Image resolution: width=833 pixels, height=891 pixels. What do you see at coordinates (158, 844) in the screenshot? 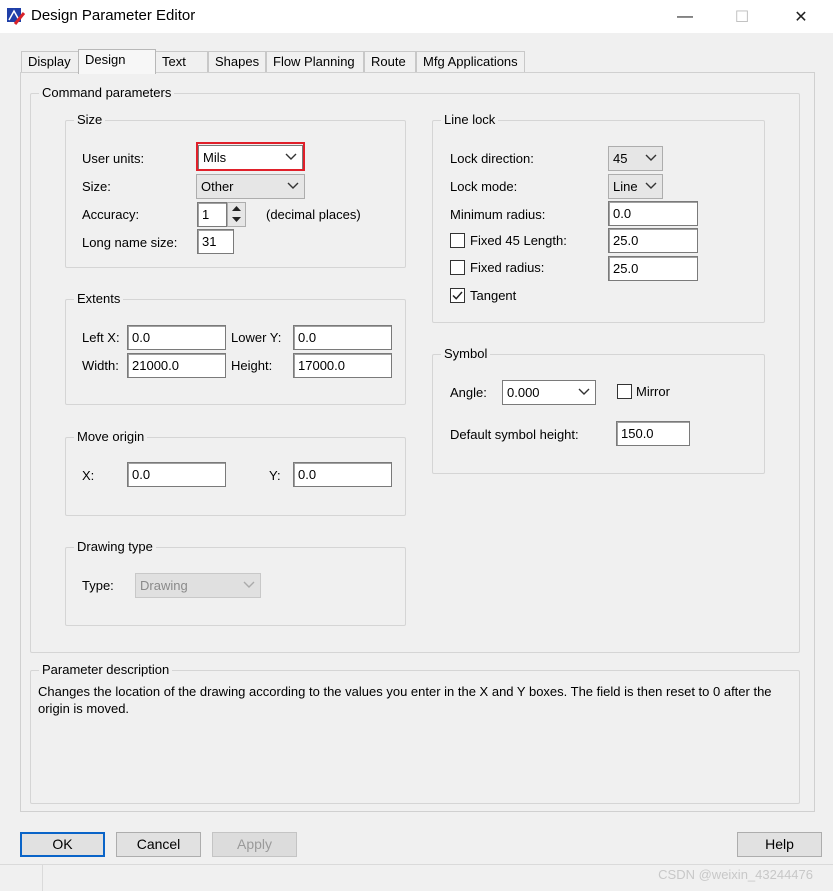
I see `cancel-button: Cancel` at bounding box center [158, 844].